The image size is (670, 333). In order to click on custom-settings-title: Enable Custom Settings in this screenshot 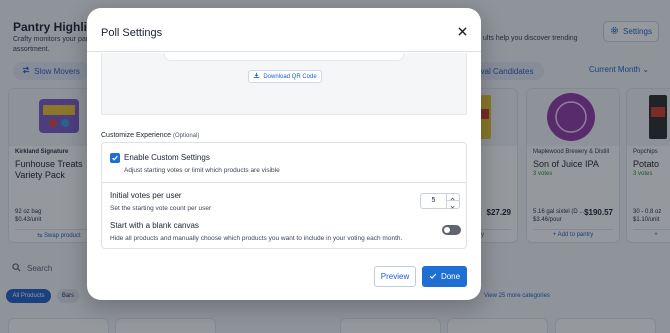, I will do `click(167, 157)`.